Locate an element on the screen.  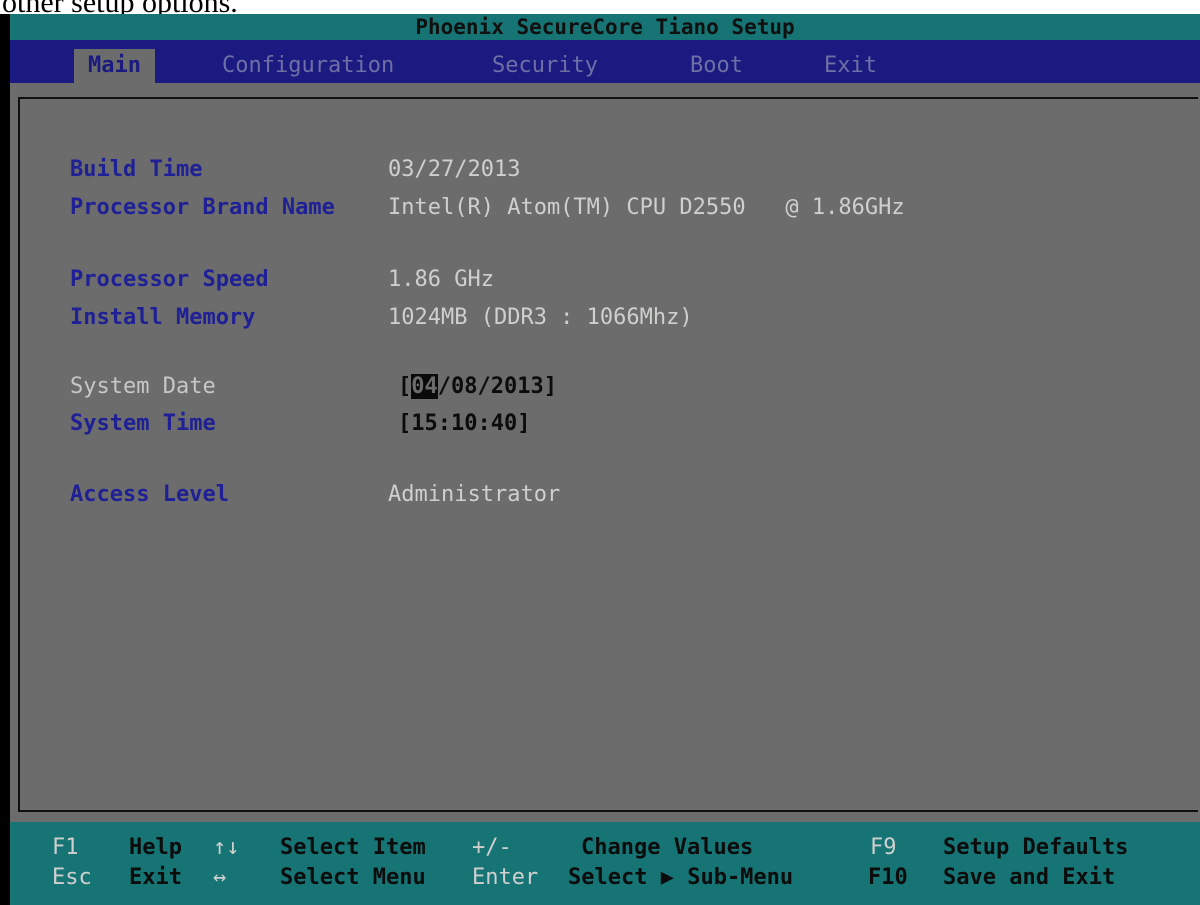
bios-title: Phoenix SecureCore Tiano Setup is located at coordinates (605, 27).